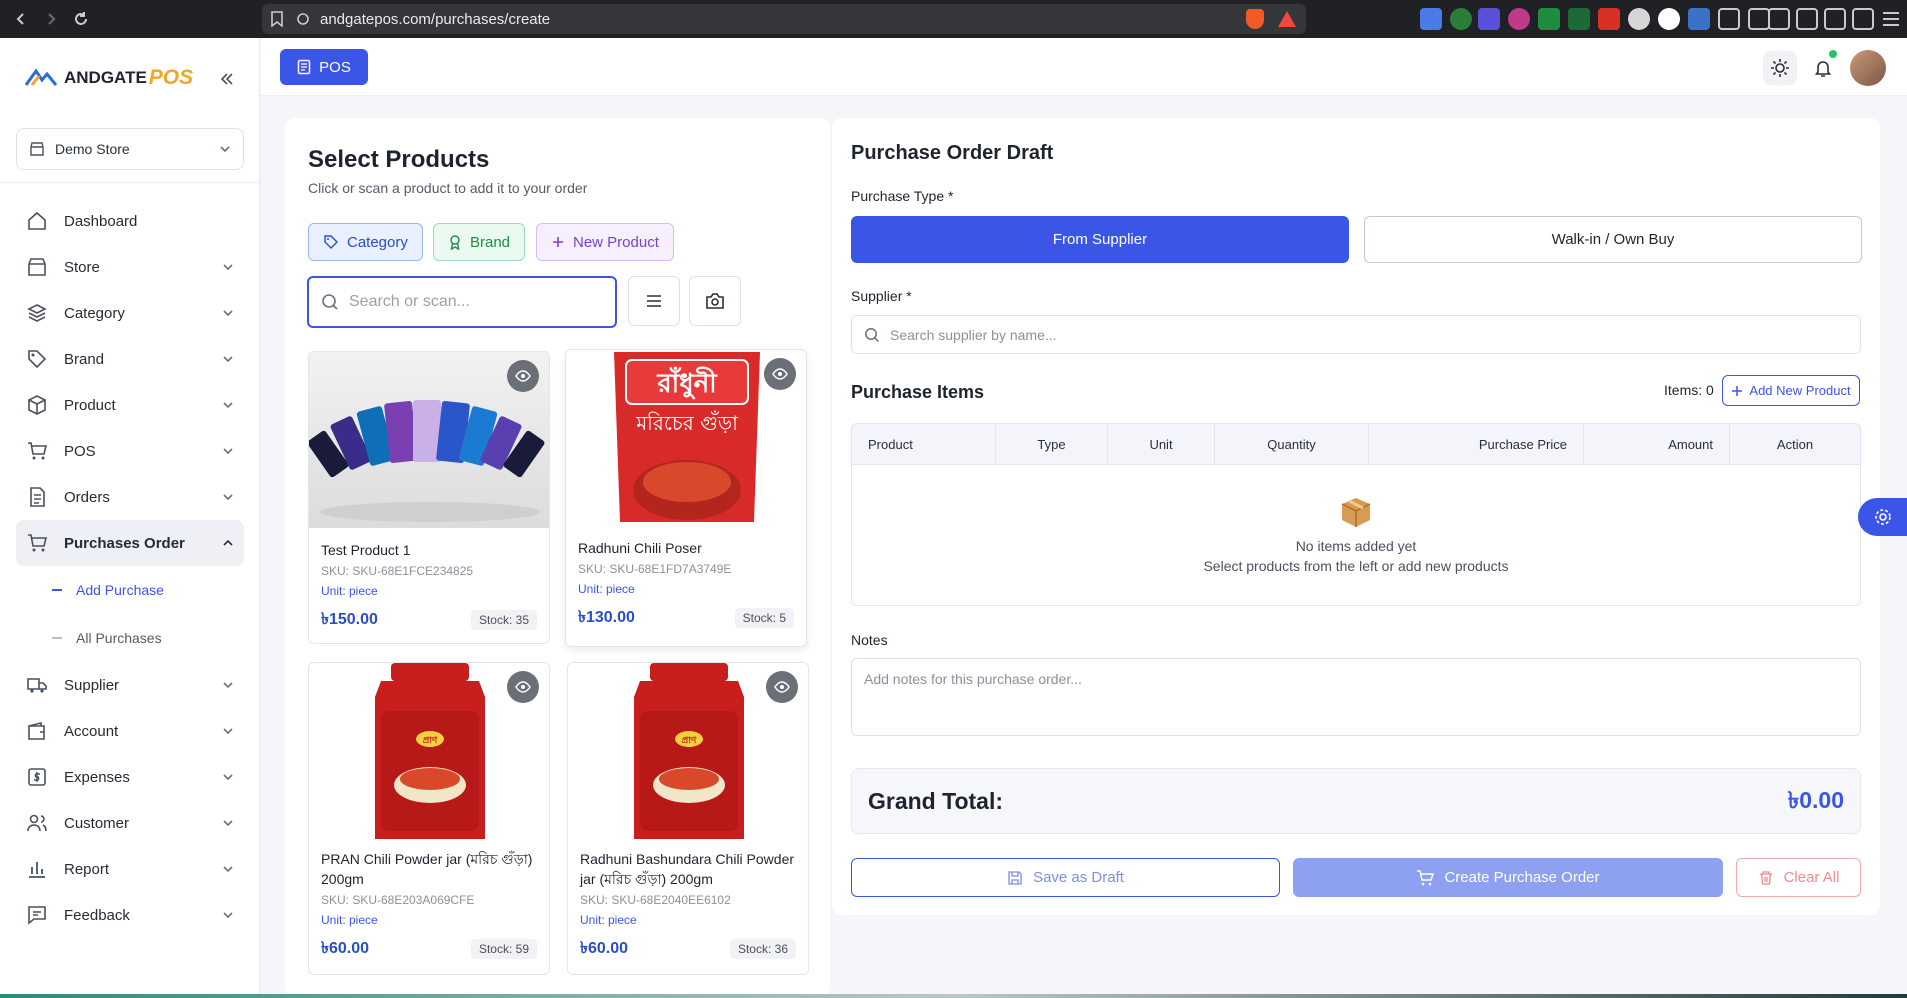 The image size is (1907, 998). Describe the element at coordinates (130, 543) in the screenshot. I see `sidebar-item-purchases-order: Purchases Order` at that location.